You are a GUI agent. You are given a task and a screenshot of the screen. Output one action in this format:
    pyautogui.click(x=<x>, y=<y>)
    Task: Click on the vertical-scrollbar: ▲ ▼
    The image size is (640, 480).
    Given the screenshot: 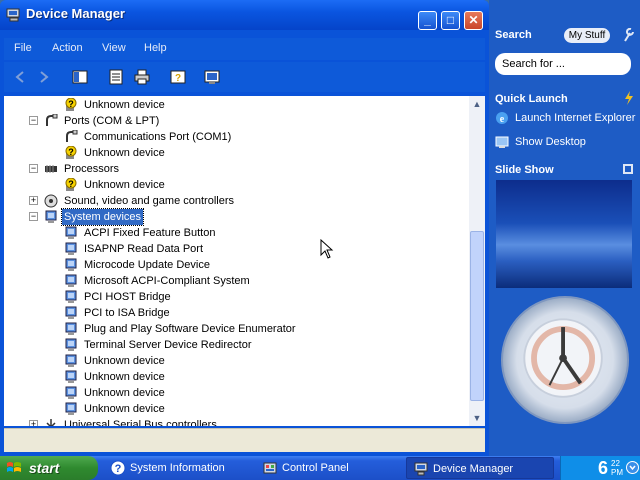 What is the action you would take?
    pyautogui.click(x=477, y=261)
    